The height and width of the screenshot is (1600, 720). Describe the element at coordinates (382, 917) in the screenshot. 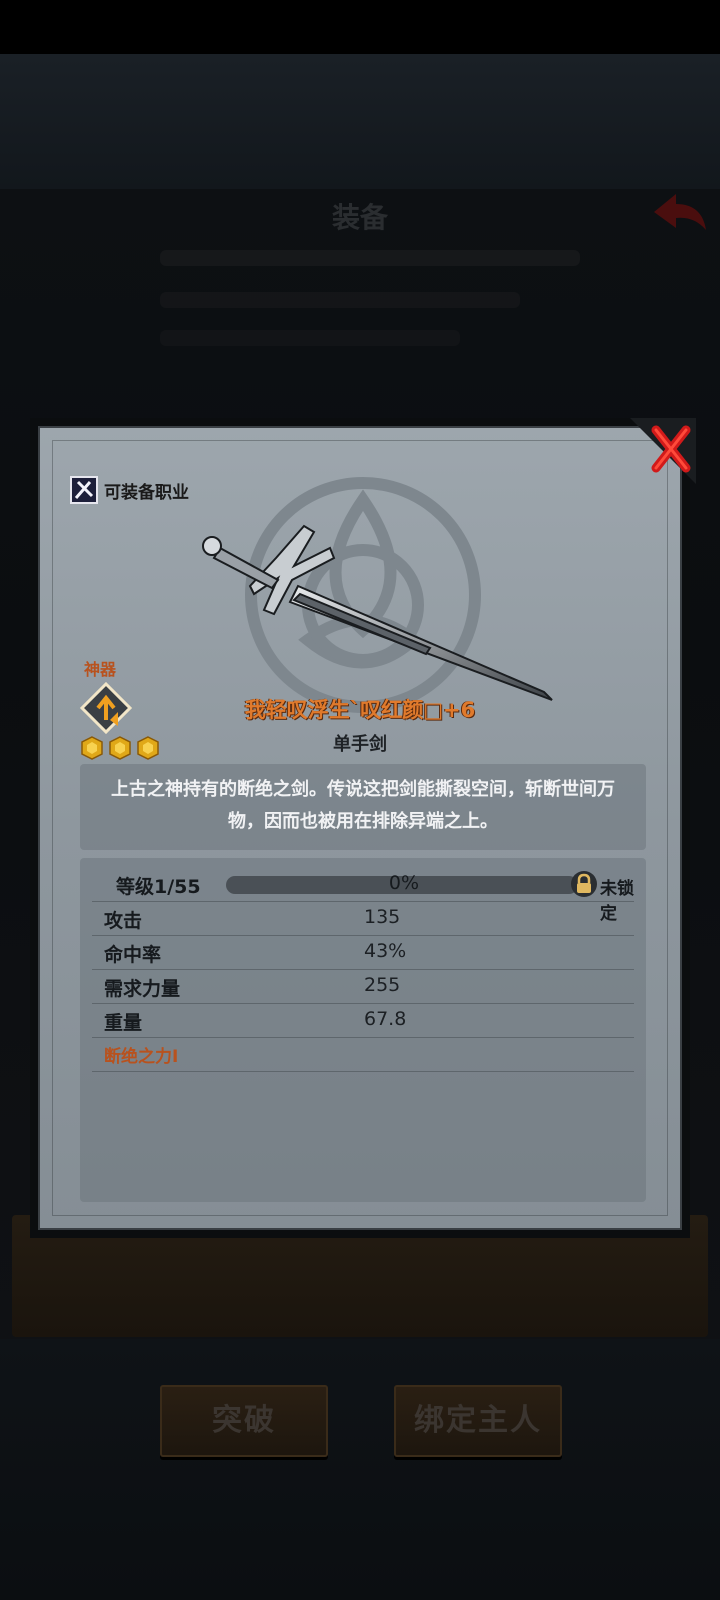

I see `stat-value: 135` at that location.